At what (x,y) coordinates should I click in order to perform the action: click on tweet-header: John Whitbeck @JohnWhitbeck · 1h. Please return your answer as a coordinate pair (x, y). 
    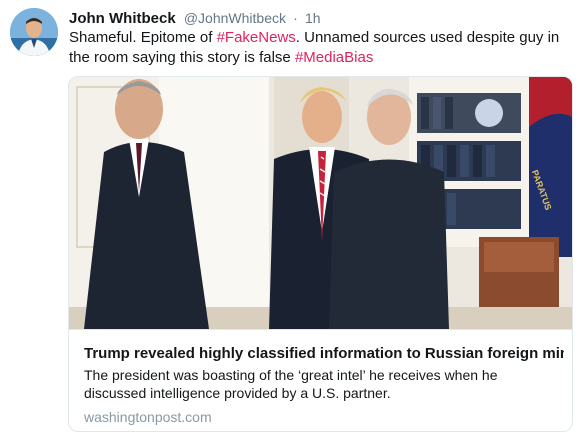
    Looking at the image, I should click on (195, 18).